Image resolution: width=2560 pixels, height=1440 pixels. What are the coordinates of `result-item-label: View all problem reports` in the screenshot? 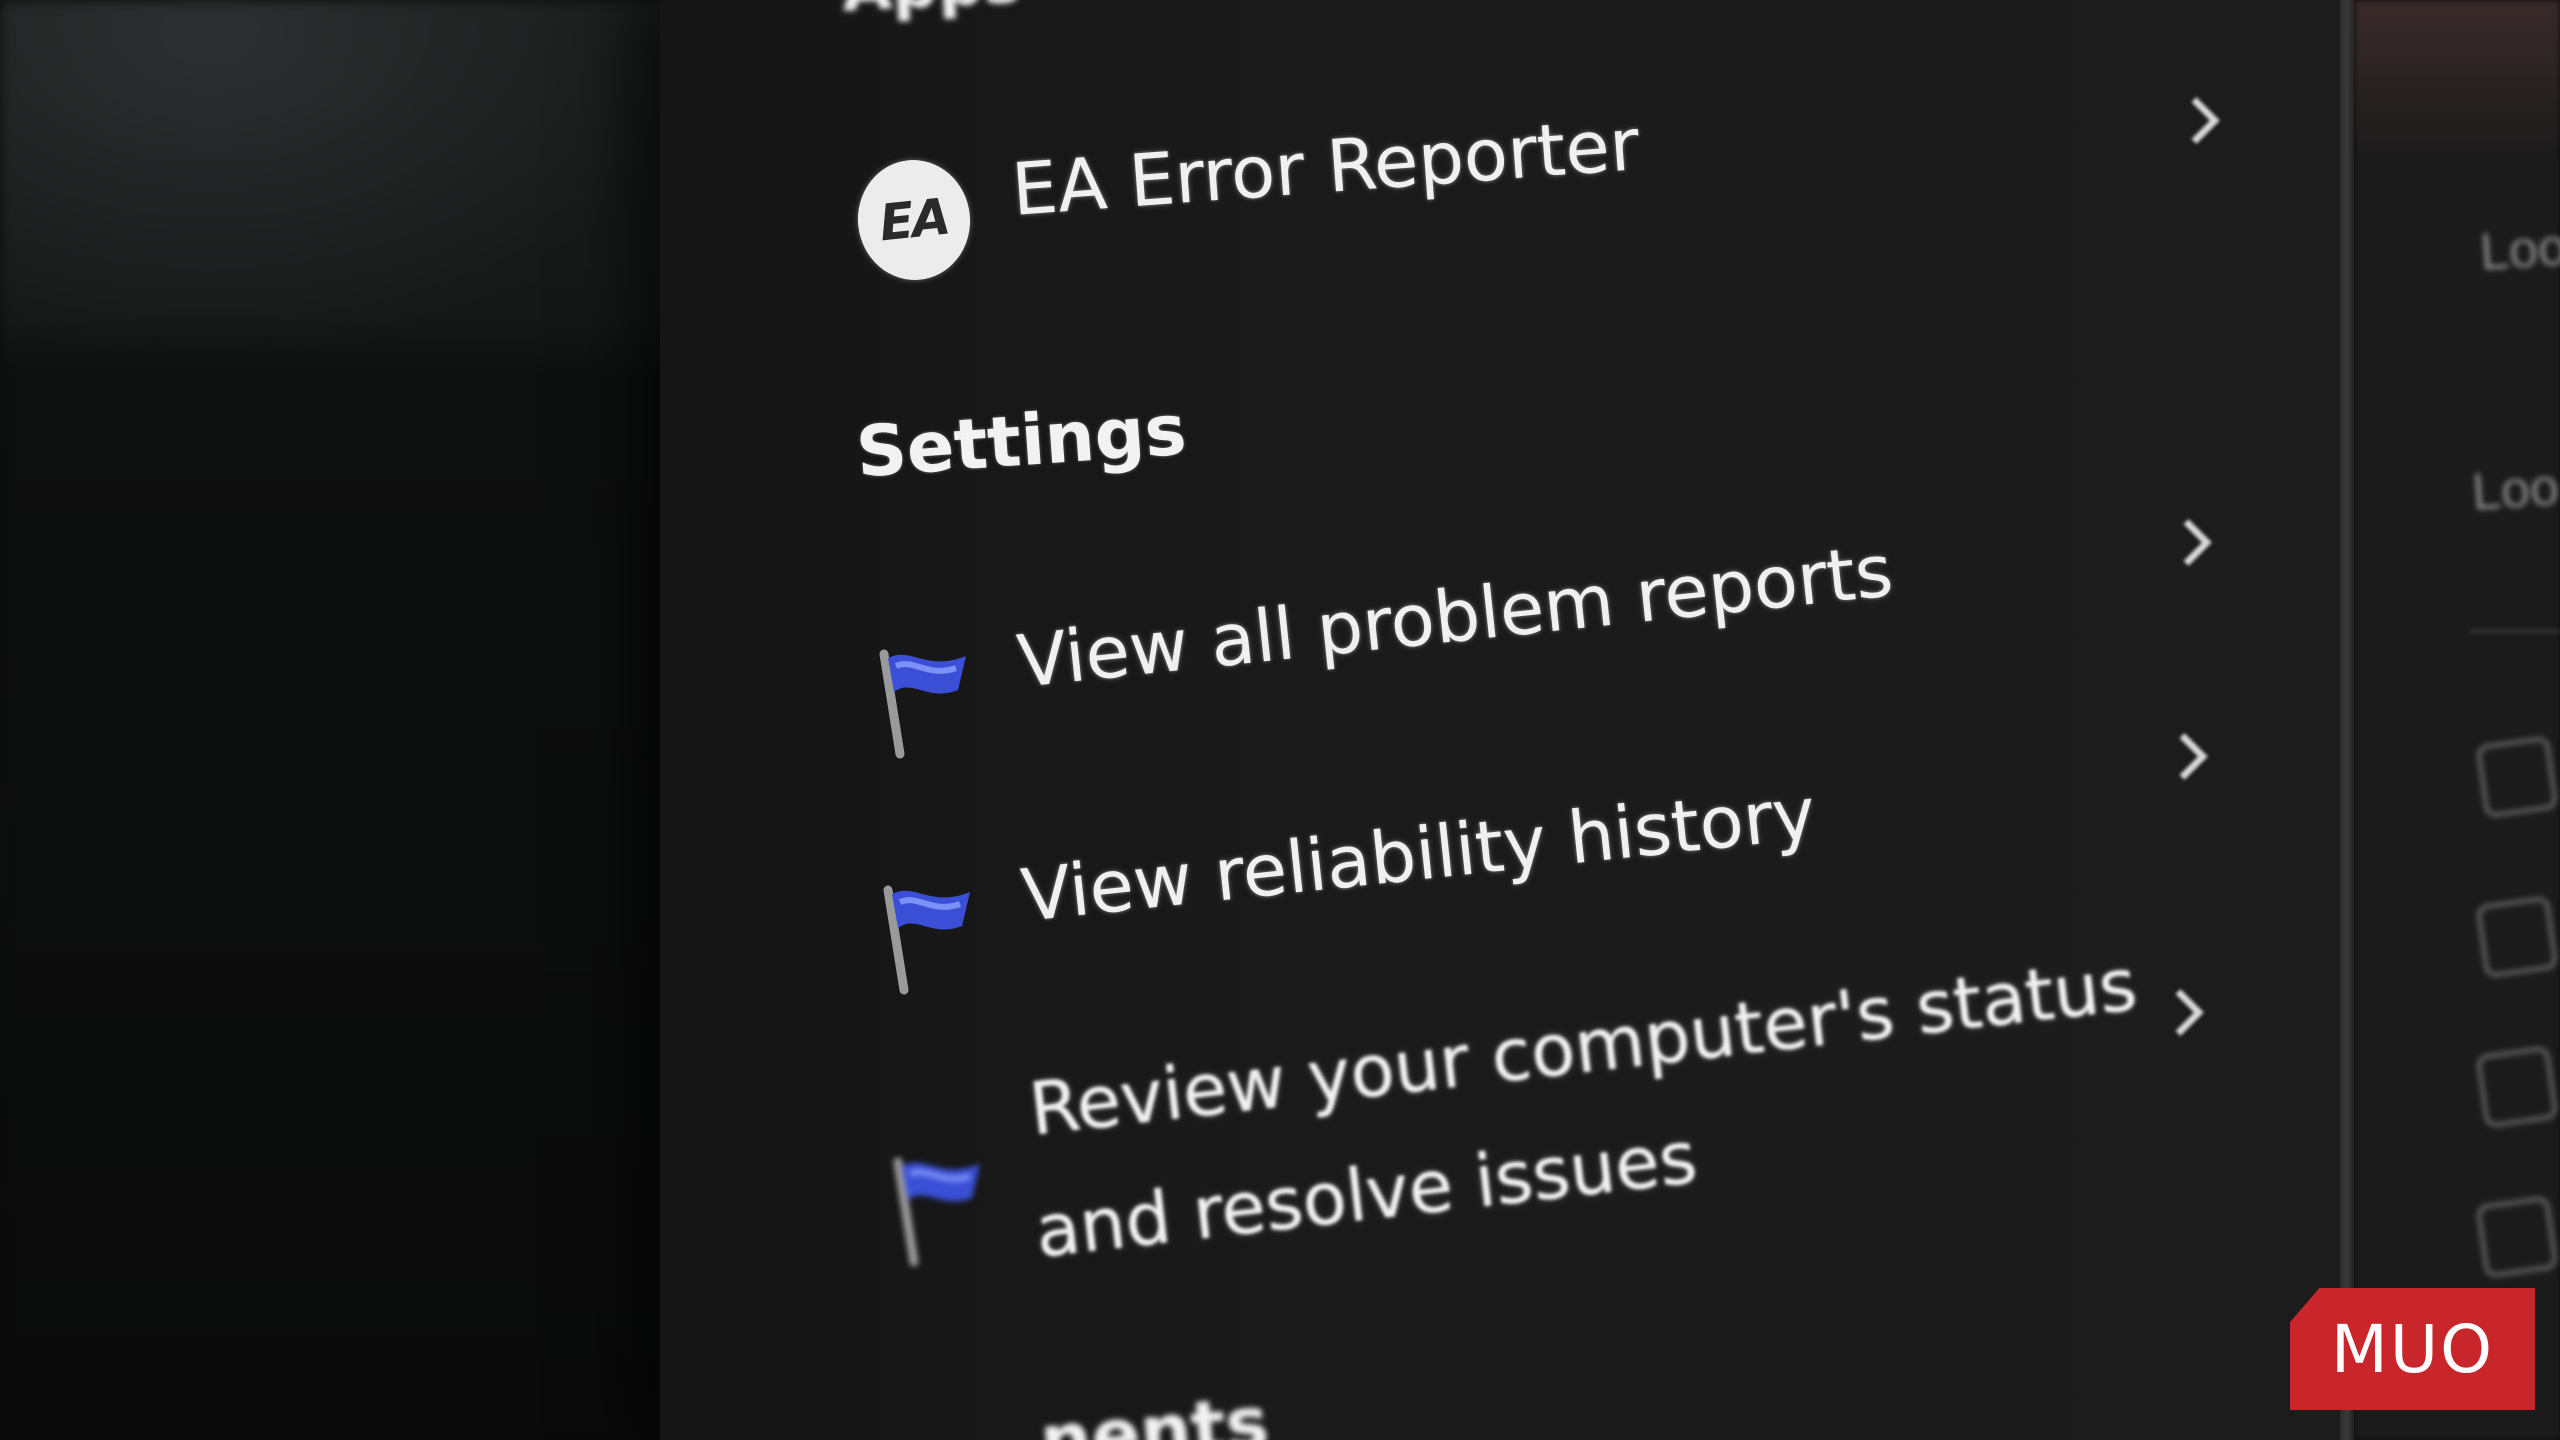 It's located at (1455, 616).